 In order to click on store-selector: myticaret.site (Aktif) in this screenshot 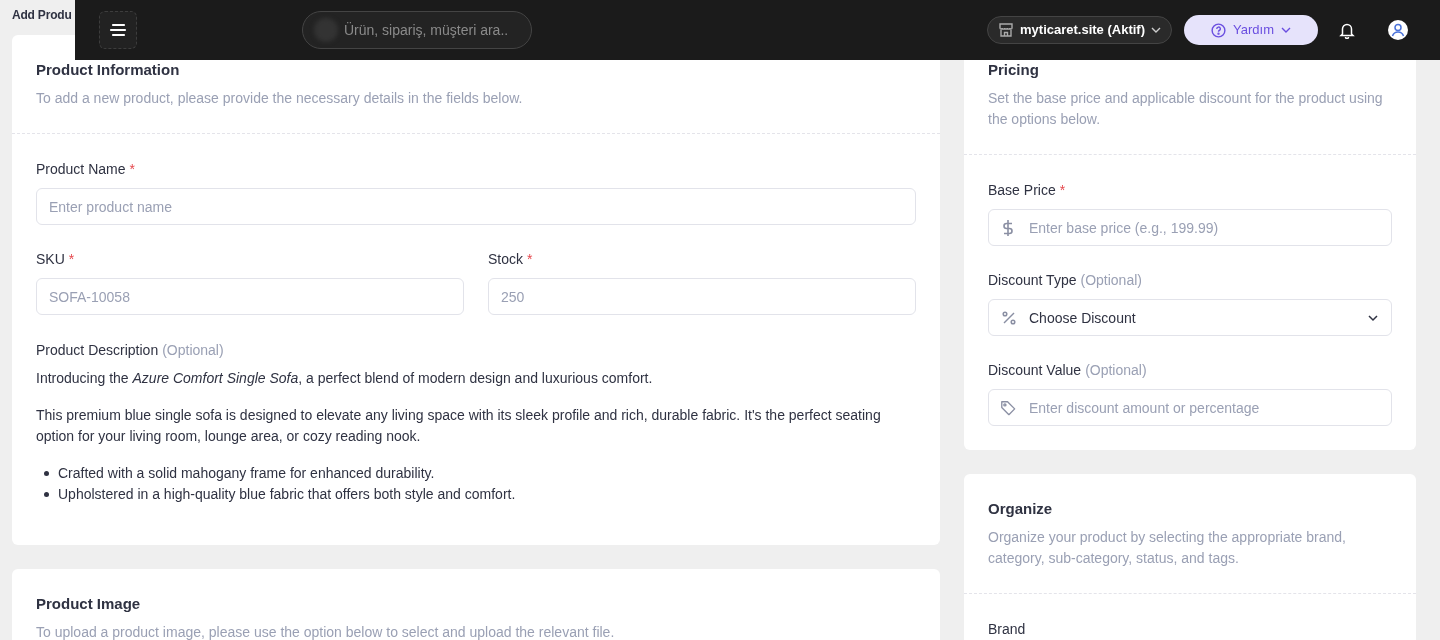, I will do `click(1079, 30)`.